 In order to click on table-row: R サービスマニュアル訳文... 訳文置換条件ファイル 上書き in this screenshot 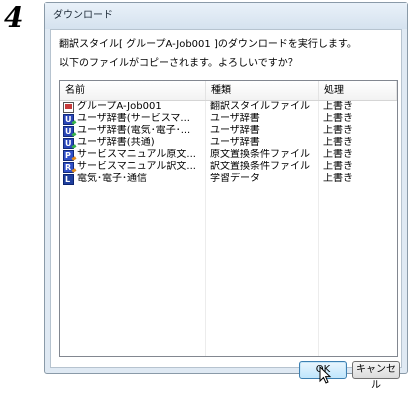, I will do `click(228, 167)`.